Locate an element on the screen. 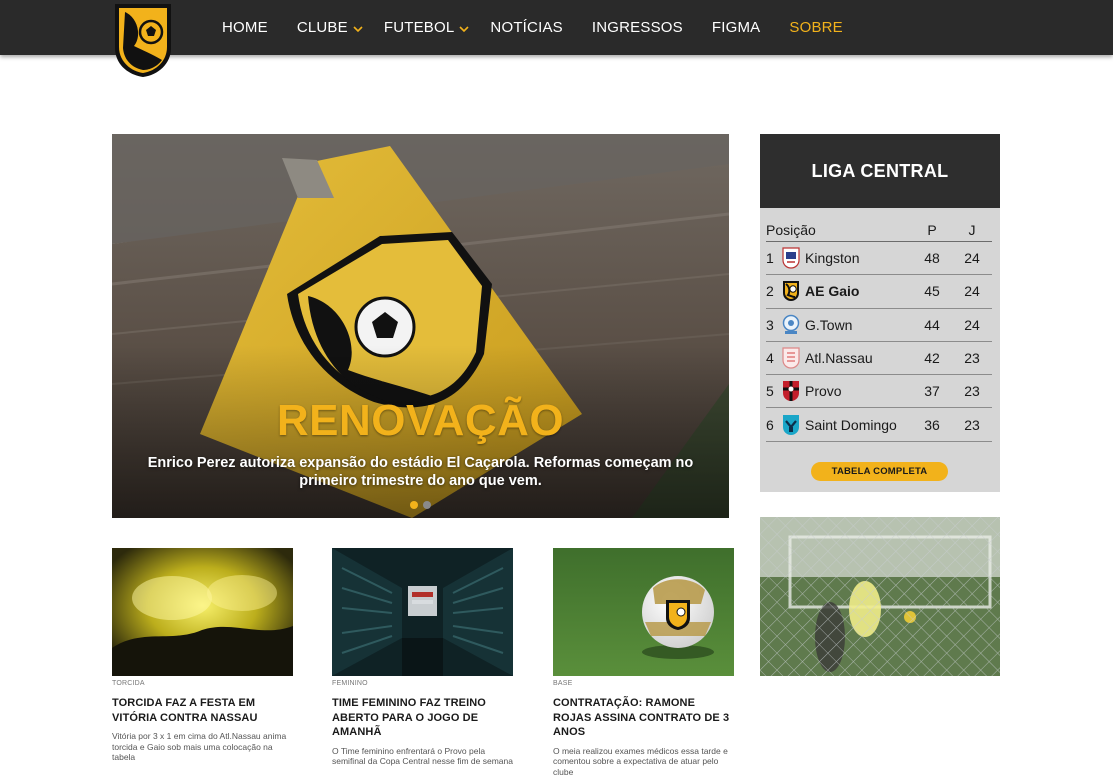 The width and height of the screenshot is (1113, 784). news-image-feminino is located at coordinates (422, 612).